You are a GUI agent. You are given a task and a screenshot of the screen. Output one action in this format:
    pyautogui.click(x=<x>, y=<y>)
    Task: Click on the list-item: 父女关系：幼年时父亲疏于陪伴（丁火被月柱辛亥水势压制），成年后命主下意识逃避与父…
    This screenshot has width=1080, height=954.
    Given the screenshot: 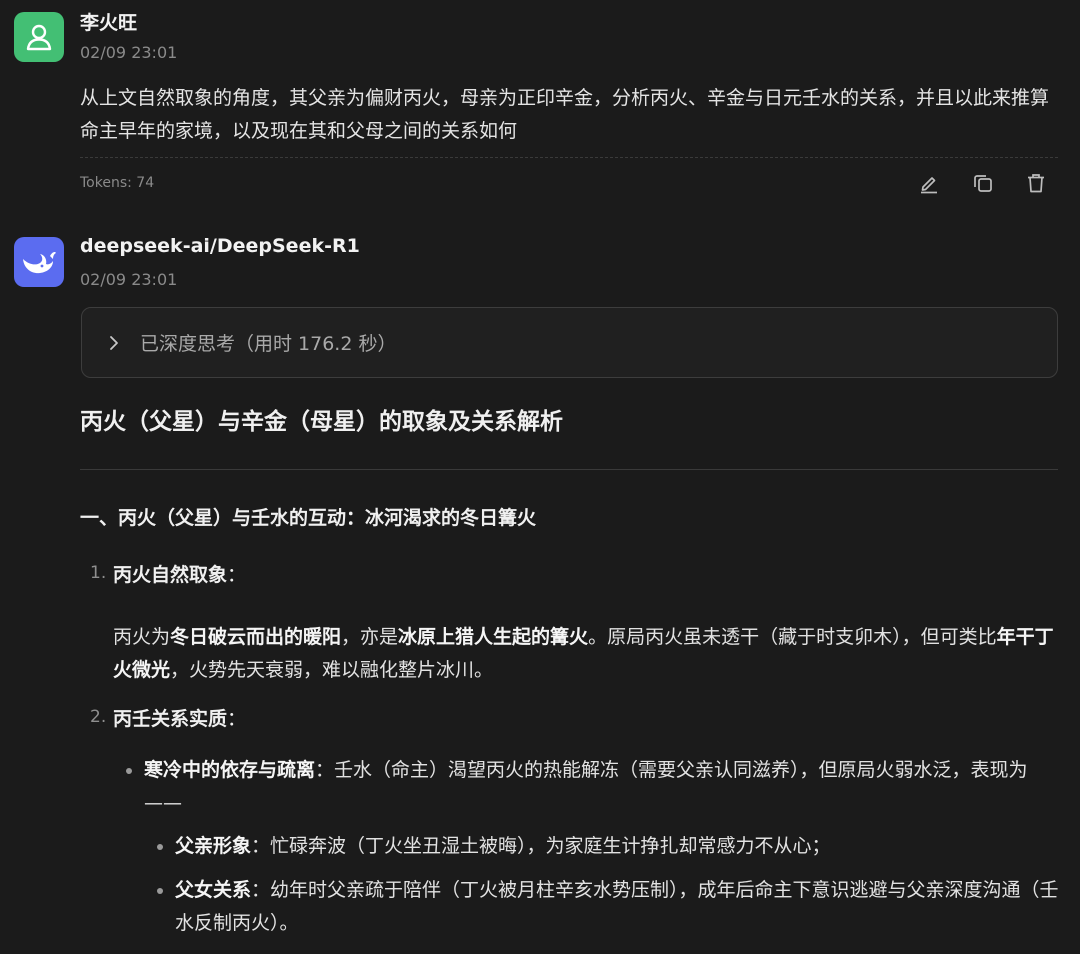 What is the action you would take?
    pyautogui.click(x=617, y=906)
    